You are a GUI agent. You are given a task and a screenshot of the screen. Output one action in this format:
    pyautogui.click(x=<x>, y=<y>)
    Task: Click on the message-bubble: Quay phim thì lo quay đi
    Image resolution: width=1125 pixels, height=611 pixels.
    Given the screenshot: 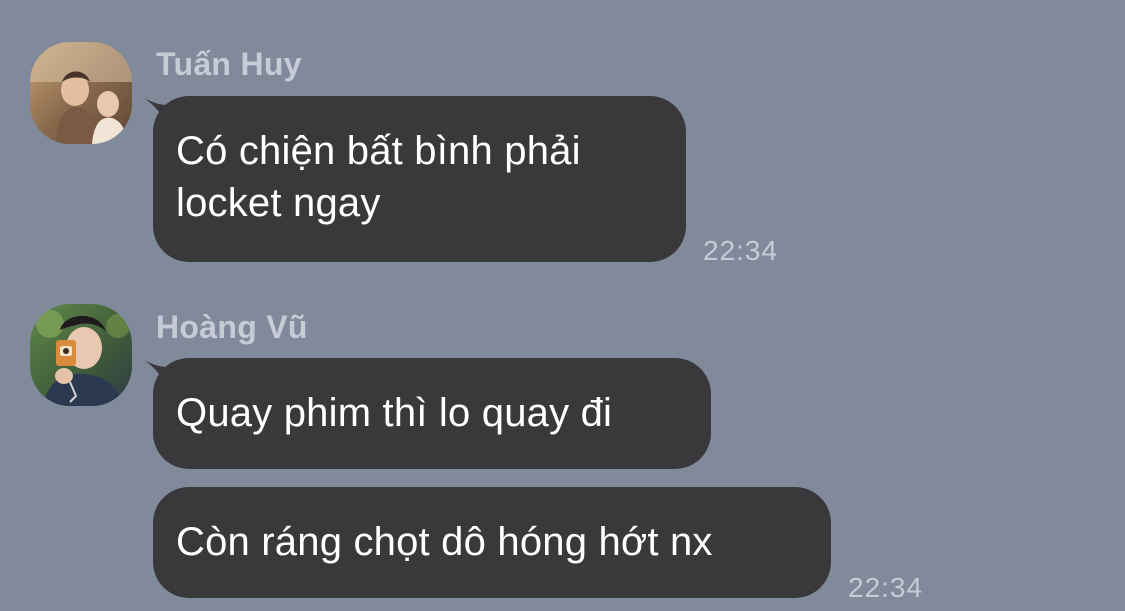 What is the action you would take?
    pyautogui.click(x=432, y=413)
    